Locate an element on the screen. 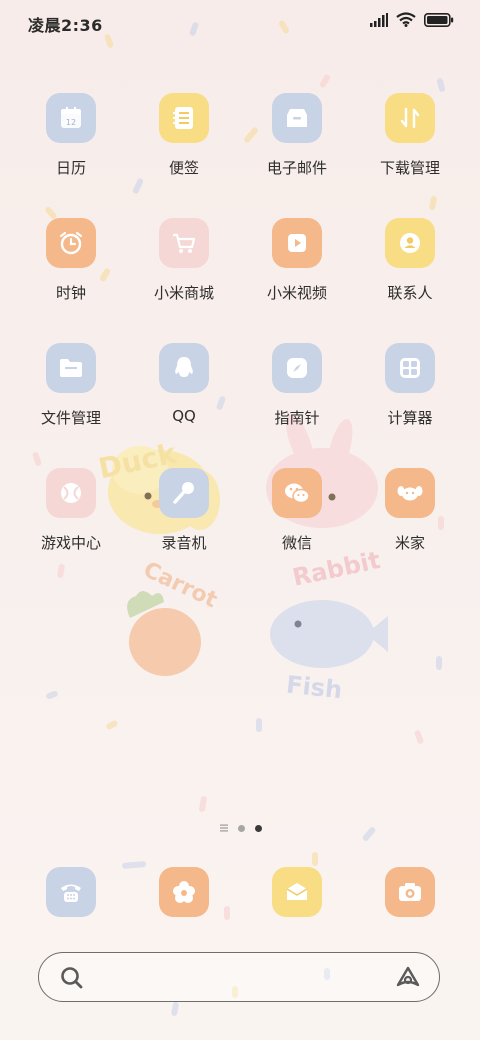  penguin-icon is located at coordinates (184, 368).